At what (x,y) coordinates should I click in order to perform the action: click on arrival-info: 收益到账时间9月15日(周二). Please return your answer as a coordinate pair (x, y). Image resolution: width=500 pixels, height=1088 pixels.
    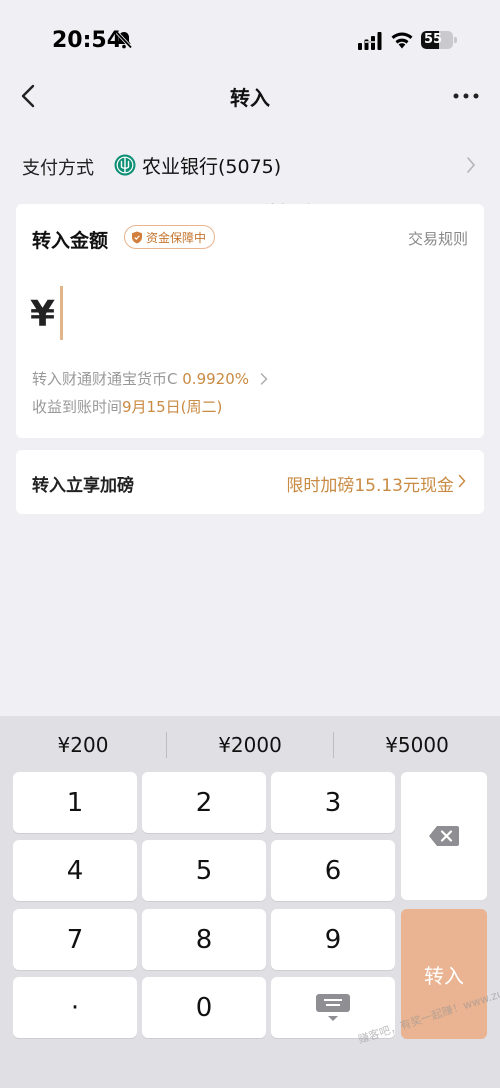
    Looking at the image, I should click on (127, 406).